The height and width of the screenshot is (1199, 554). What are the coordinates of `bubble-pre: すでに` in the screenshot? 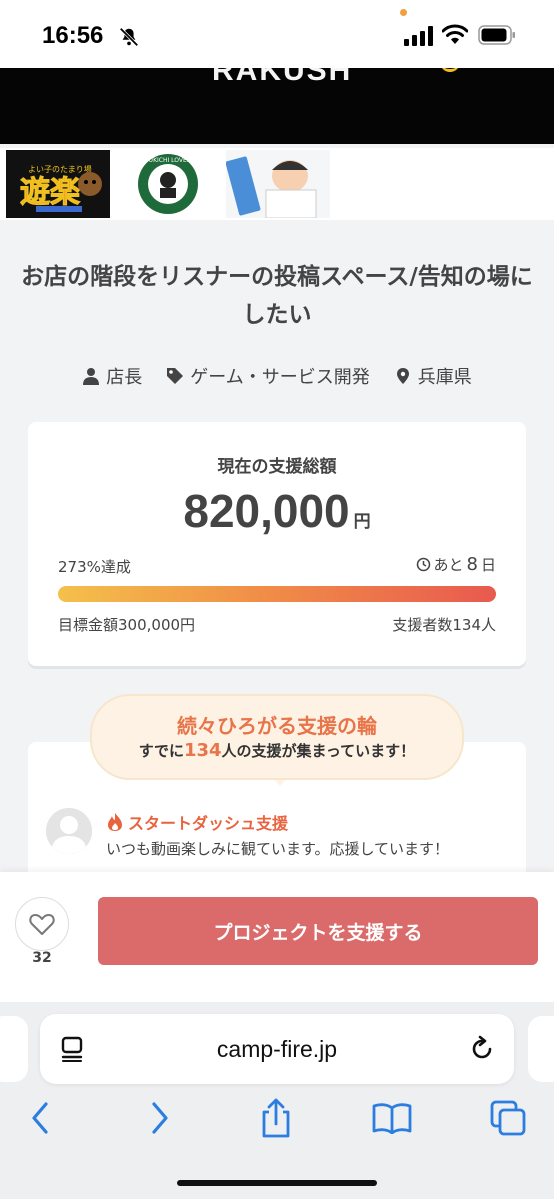 It's located at (161, 751).